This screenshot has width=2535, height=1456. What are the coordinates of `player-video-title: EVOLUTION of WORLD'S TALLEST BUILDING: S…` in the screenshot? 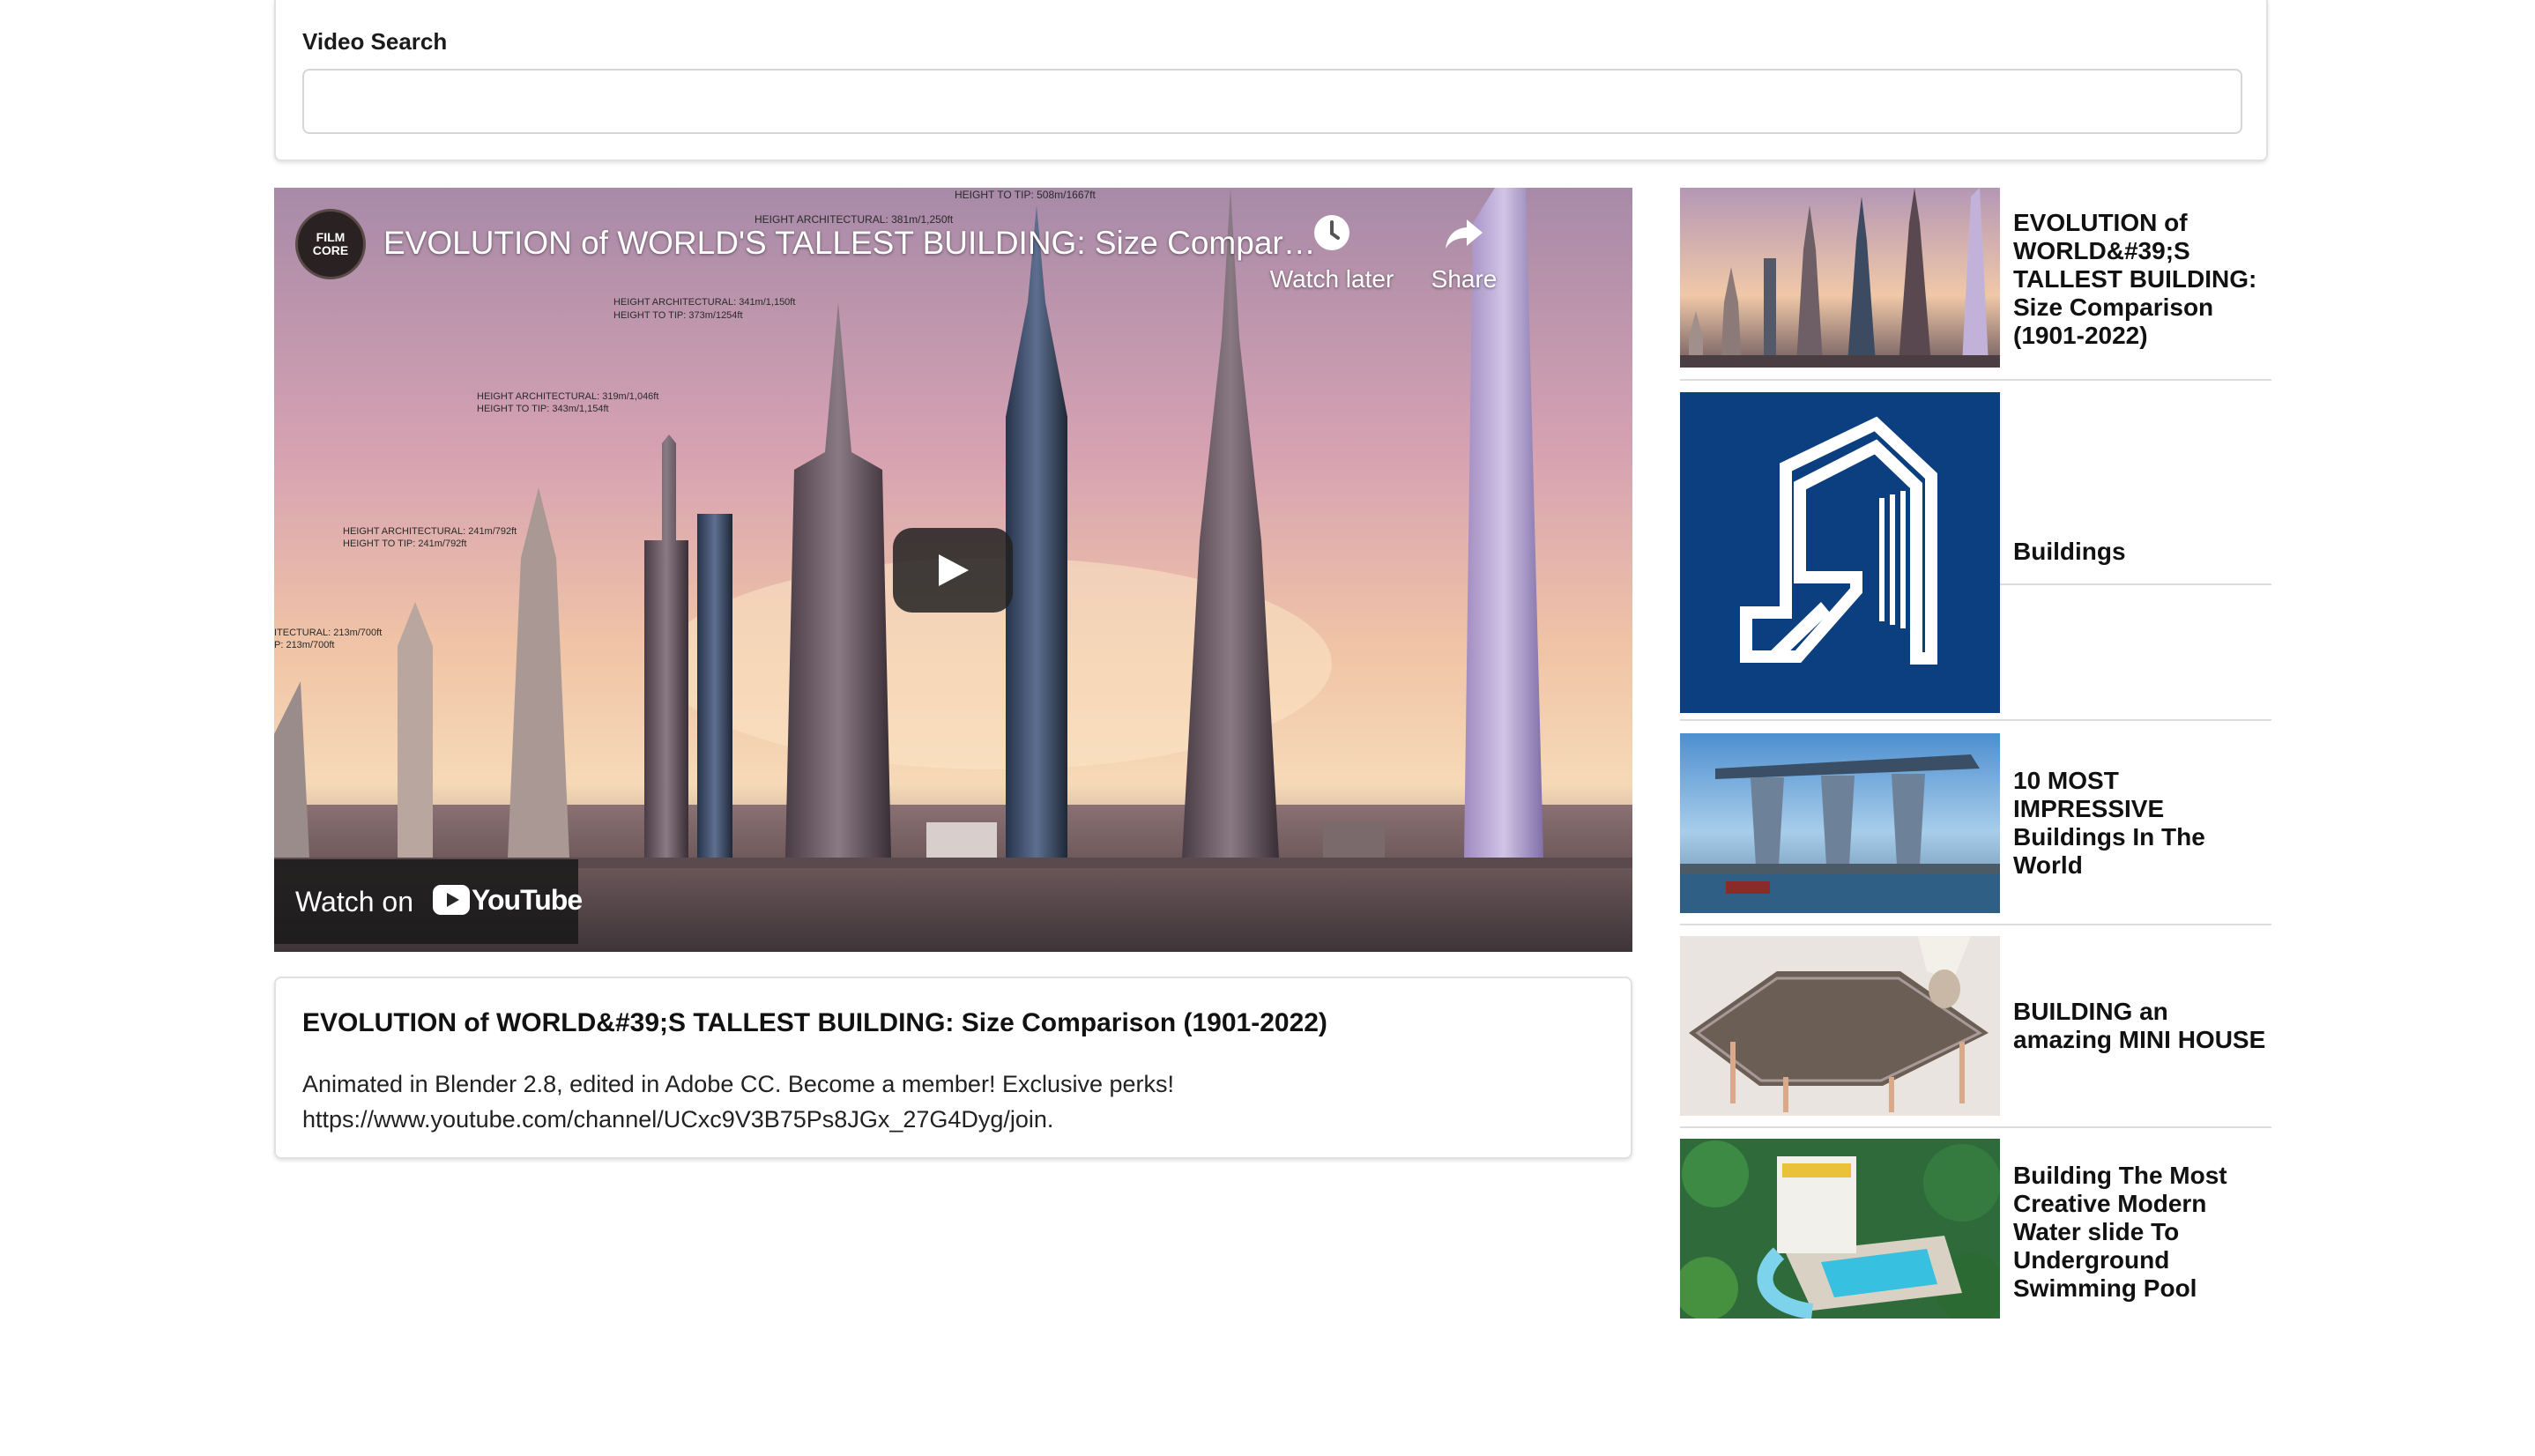 It's located at (850, 243).